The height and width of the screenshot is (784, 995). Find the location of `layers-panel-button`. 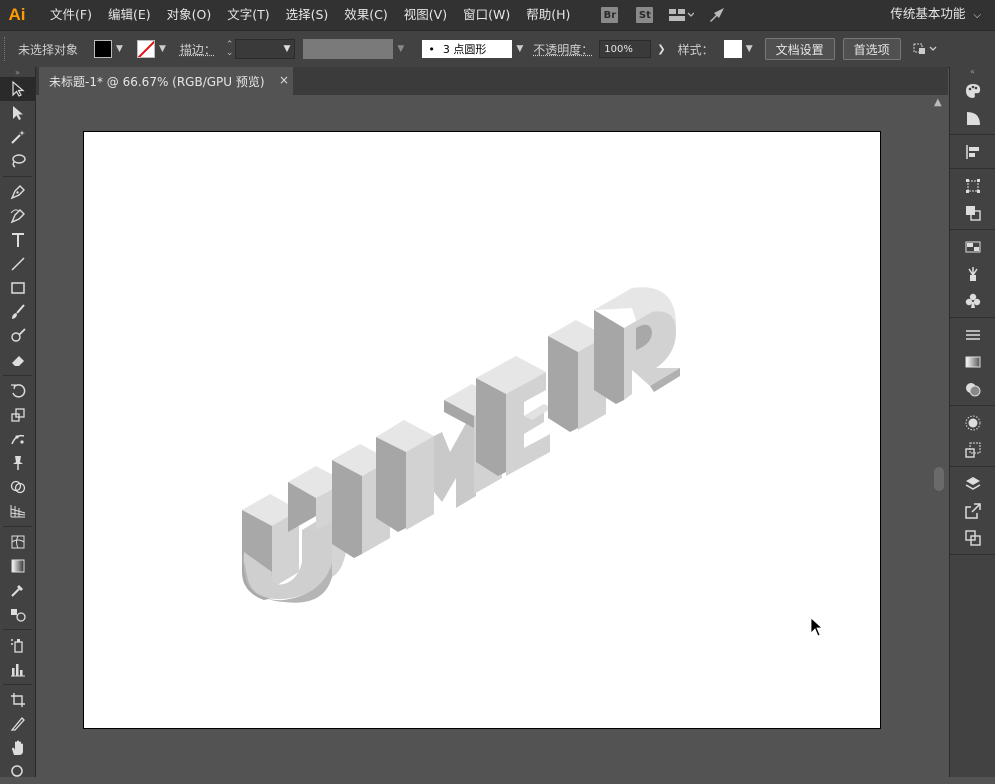

layers-panel-button is located at coordinates (972, 483).